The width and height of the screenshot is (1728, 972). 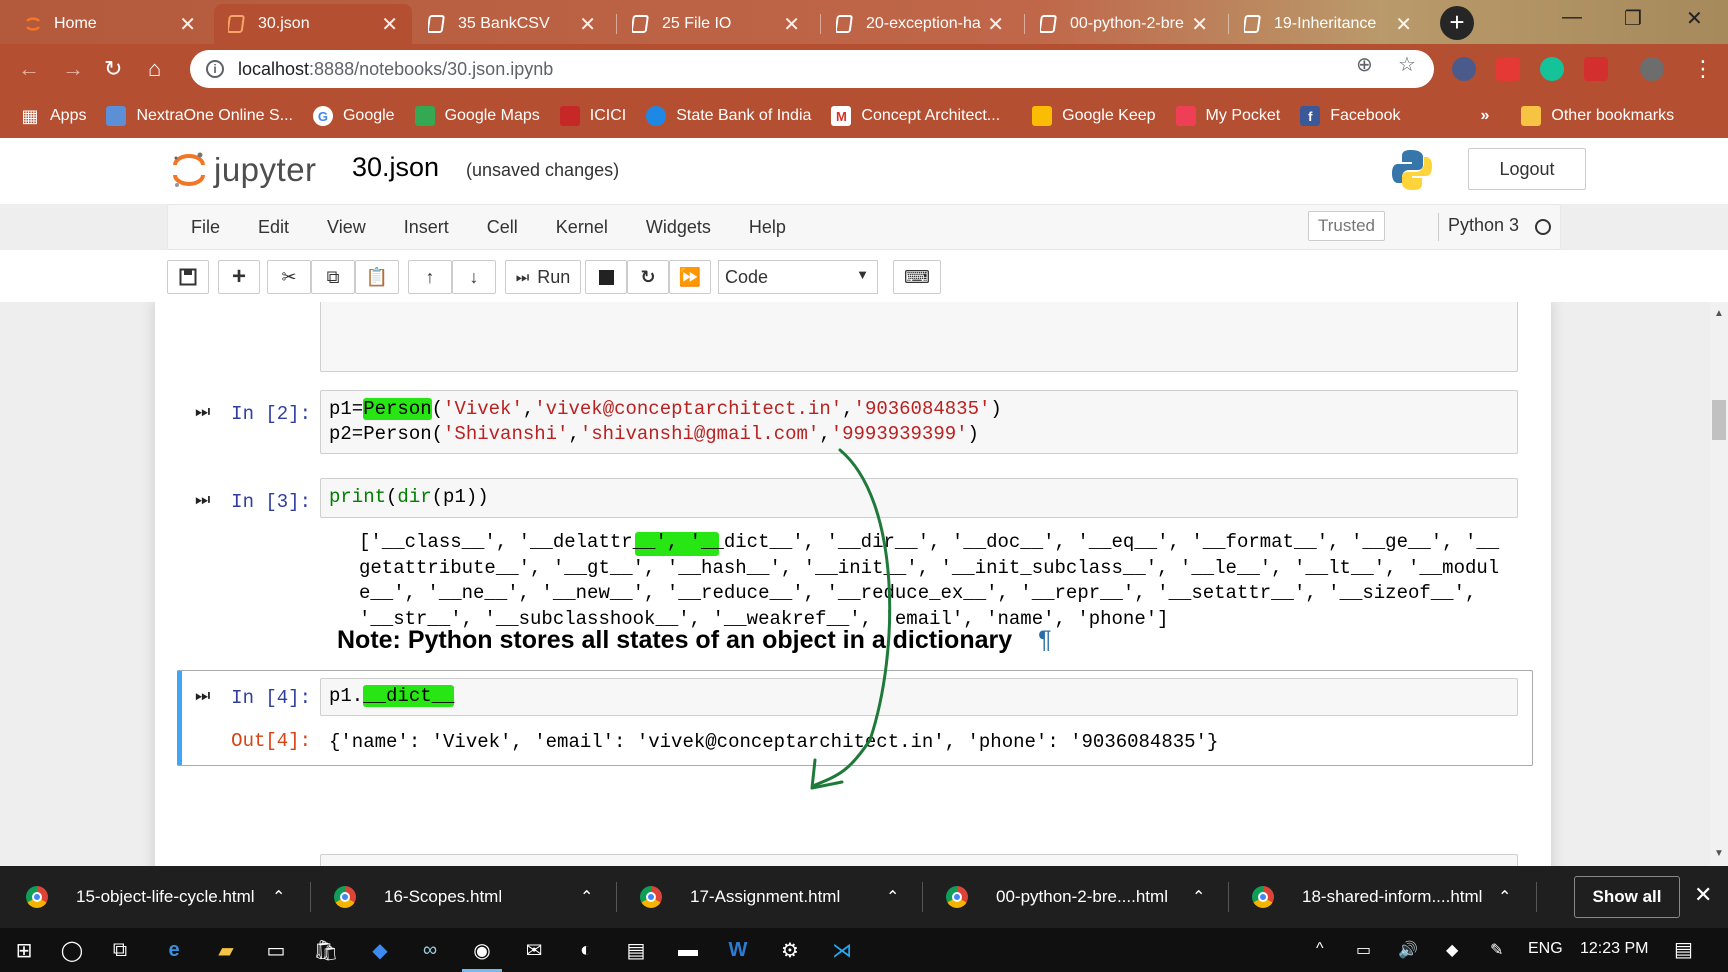 I want to click on language-indicator: ENG, so click(x=1545, y=949).